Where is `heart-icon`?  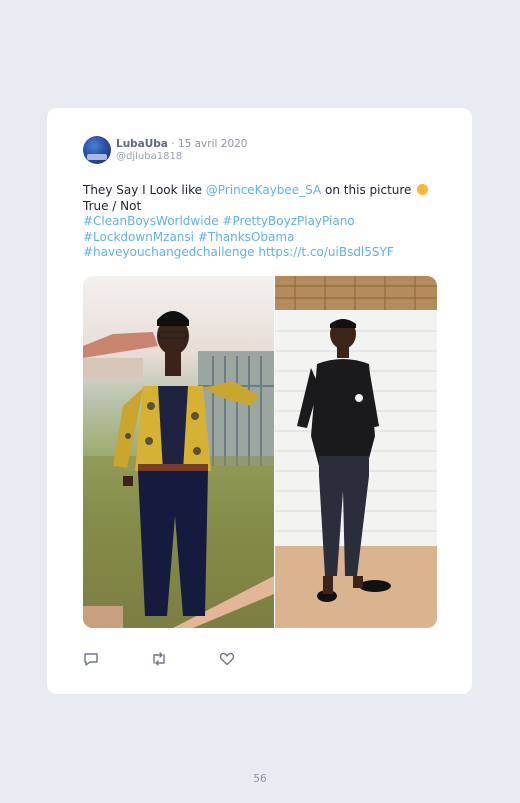
heart-icon is located at coordinates (227, 659).